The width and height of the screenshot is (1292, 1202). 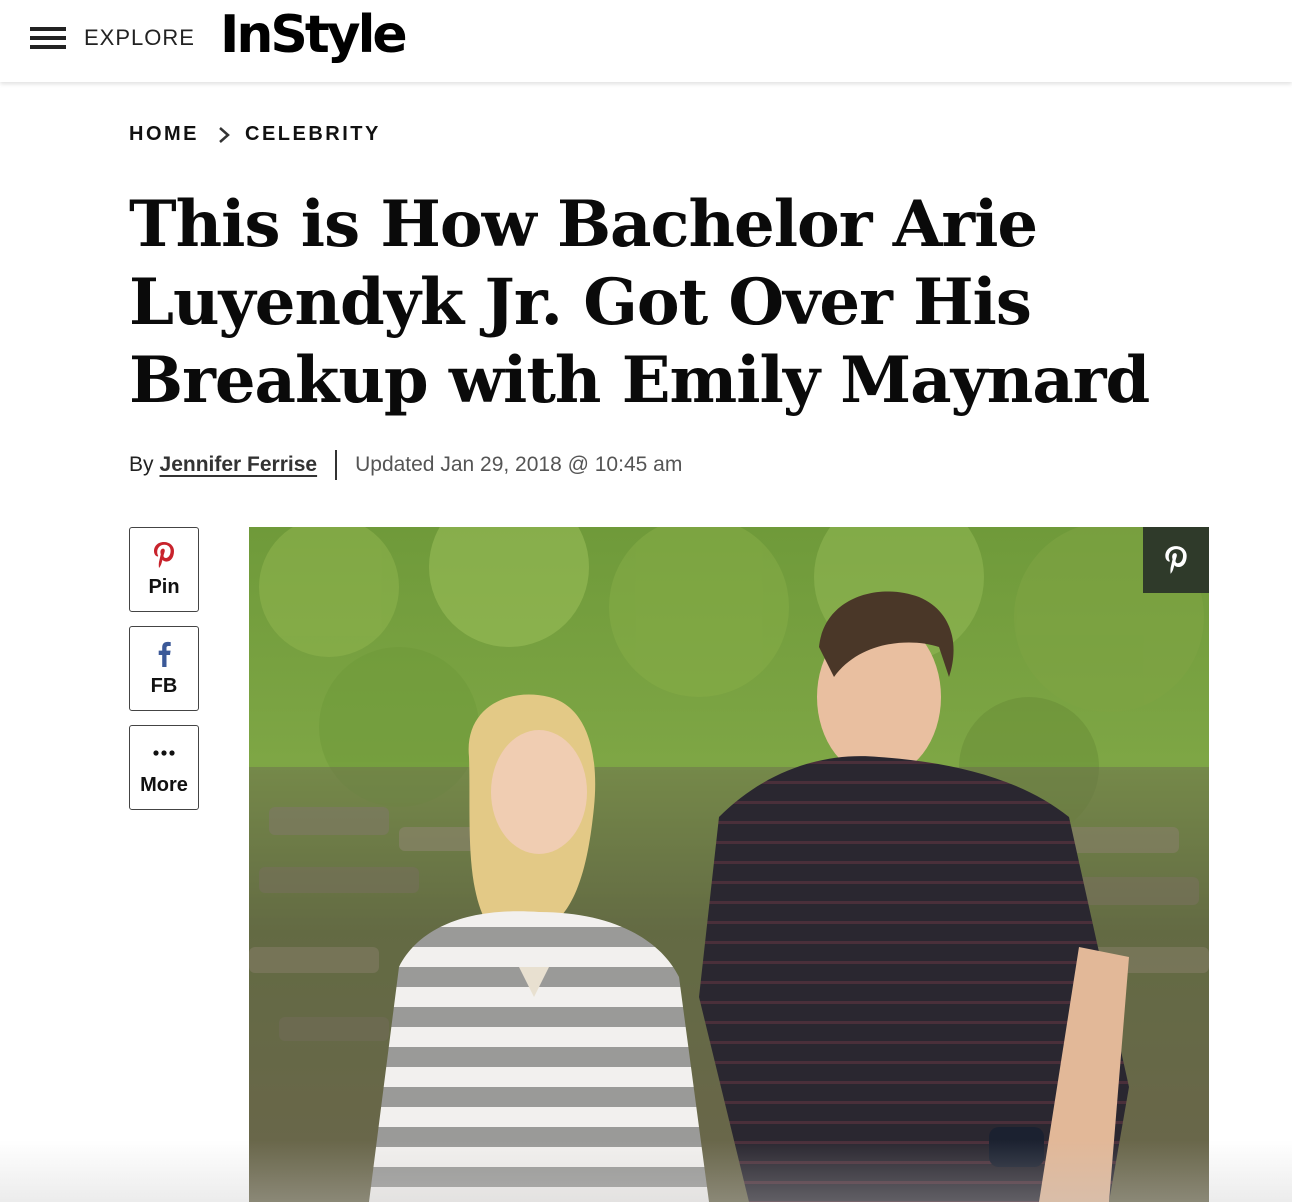 I want to click on explore-menu-label: EXPLORE, so click(x=139, y=38).